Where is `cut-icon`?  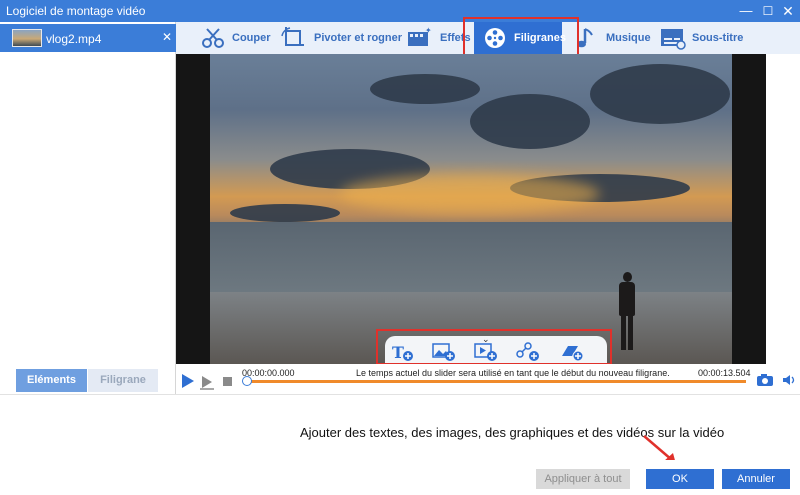
cut-icon is located at coordinates (213, 38).